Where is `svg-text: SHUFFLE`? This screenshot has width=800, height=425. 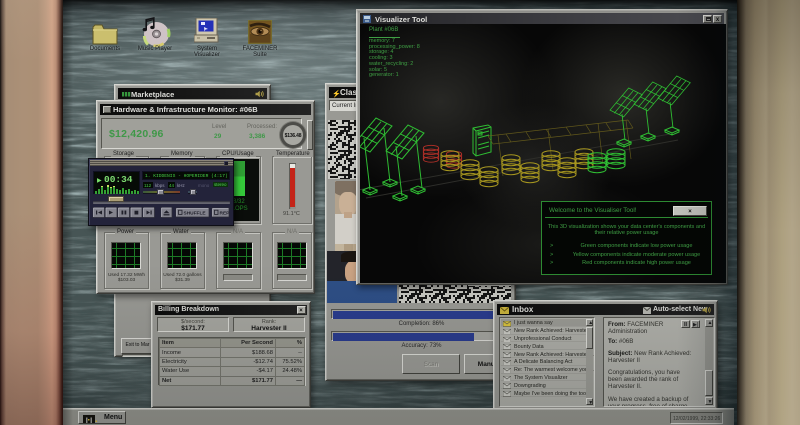 svg-text: SHUFFLE is located at coordinates (195, 214).